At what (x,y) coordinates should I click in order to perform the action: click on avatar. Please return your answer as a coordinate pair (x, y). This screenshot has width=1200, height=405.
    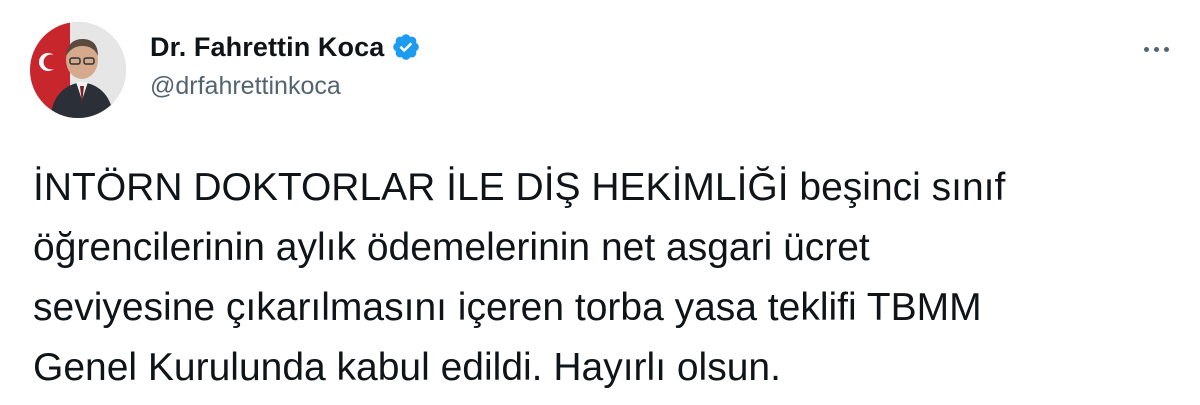
    Looking at the image, I should click on (78, 70).